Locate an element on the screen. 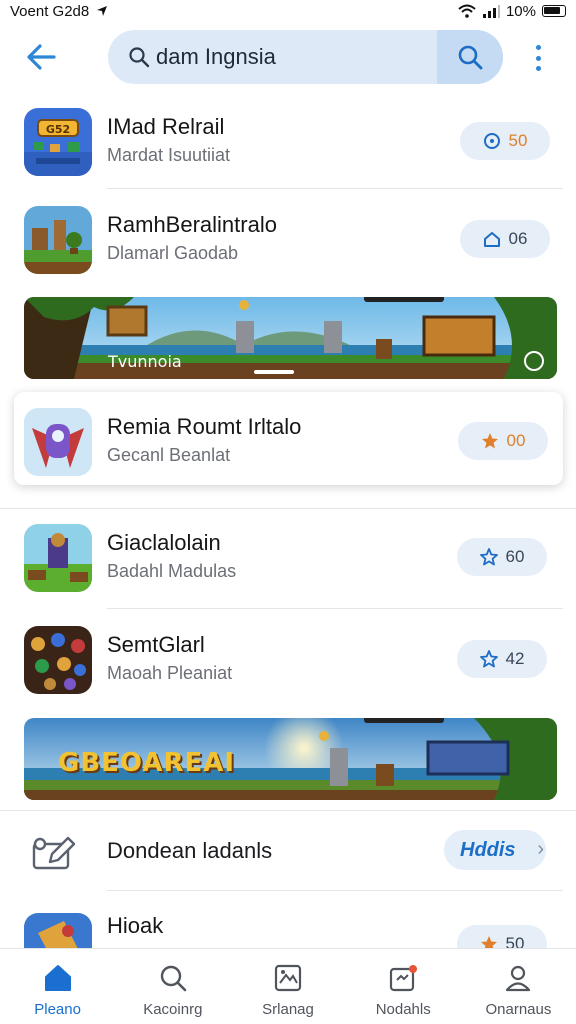 The height and width of the screenshot is (1024, 576). wifi-icon is located at coordinates (467, 11).